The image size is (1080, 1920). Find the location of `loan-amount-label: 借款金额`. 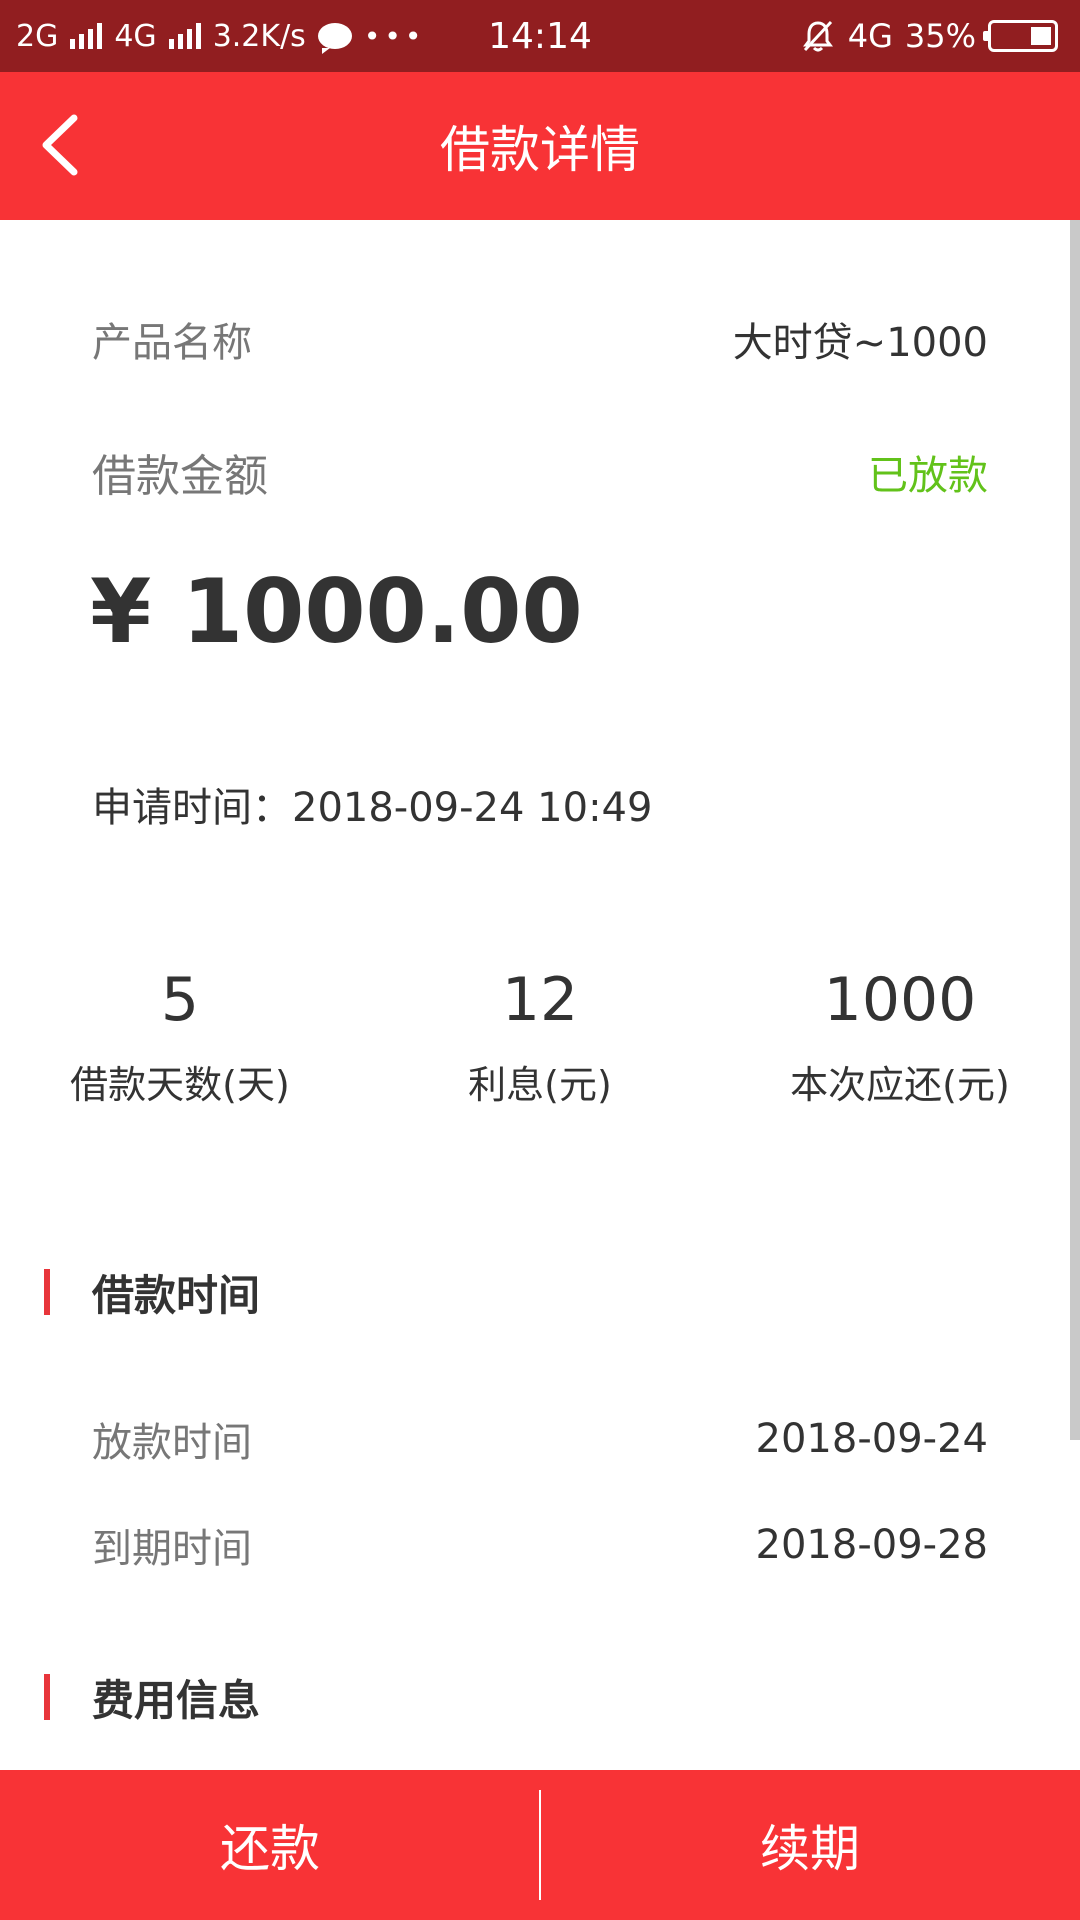

loan-amount-label: 借款金额 is located at coordinates (180, 476).